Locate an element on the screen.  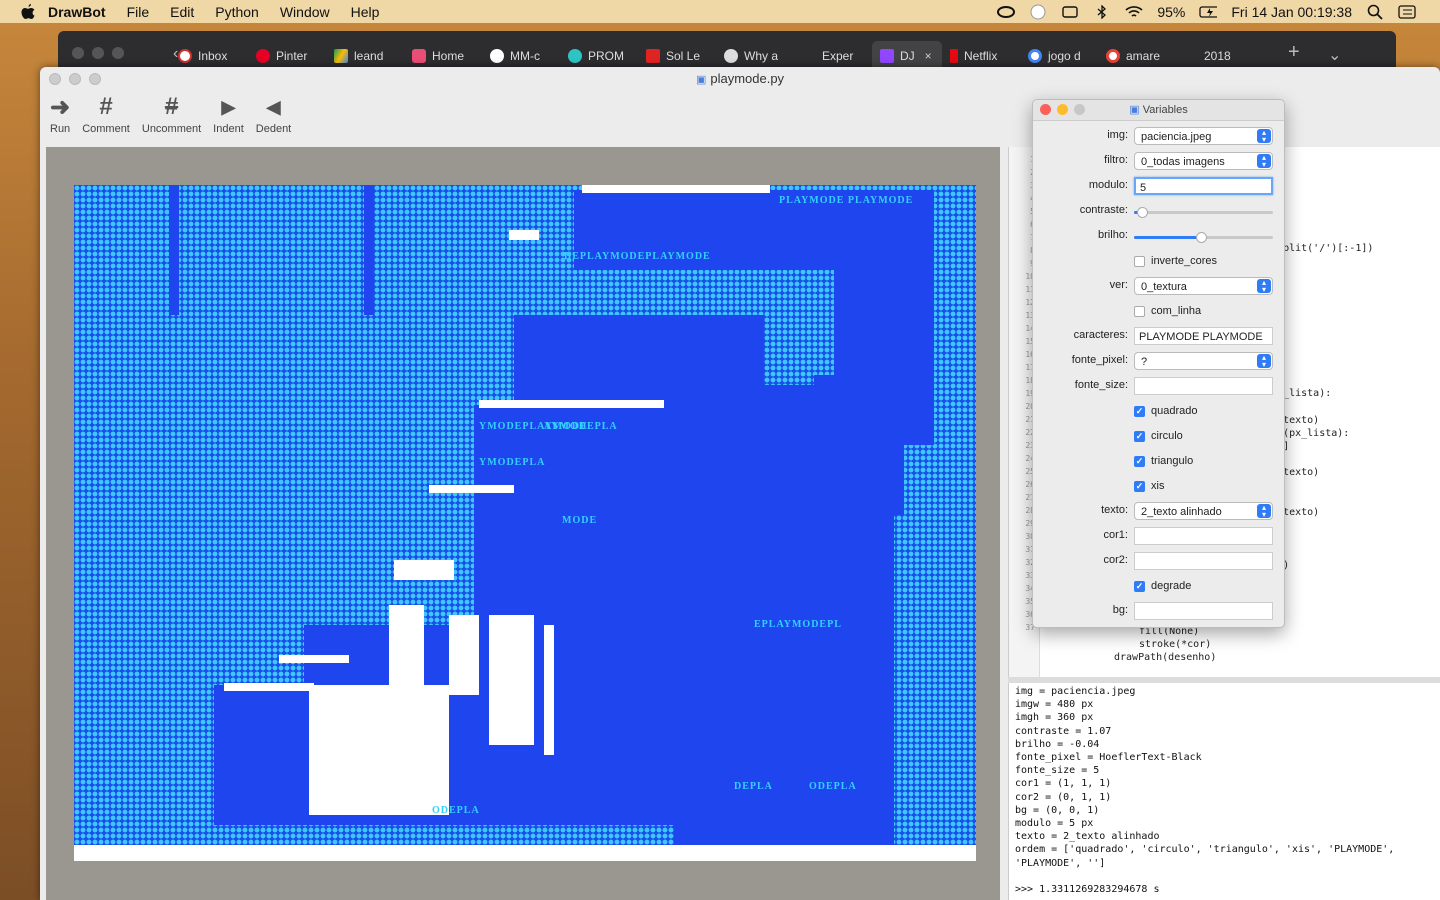
menubar-clock: Fri 14 Jan 00:19:38 is located at coordinates (1291, 12).